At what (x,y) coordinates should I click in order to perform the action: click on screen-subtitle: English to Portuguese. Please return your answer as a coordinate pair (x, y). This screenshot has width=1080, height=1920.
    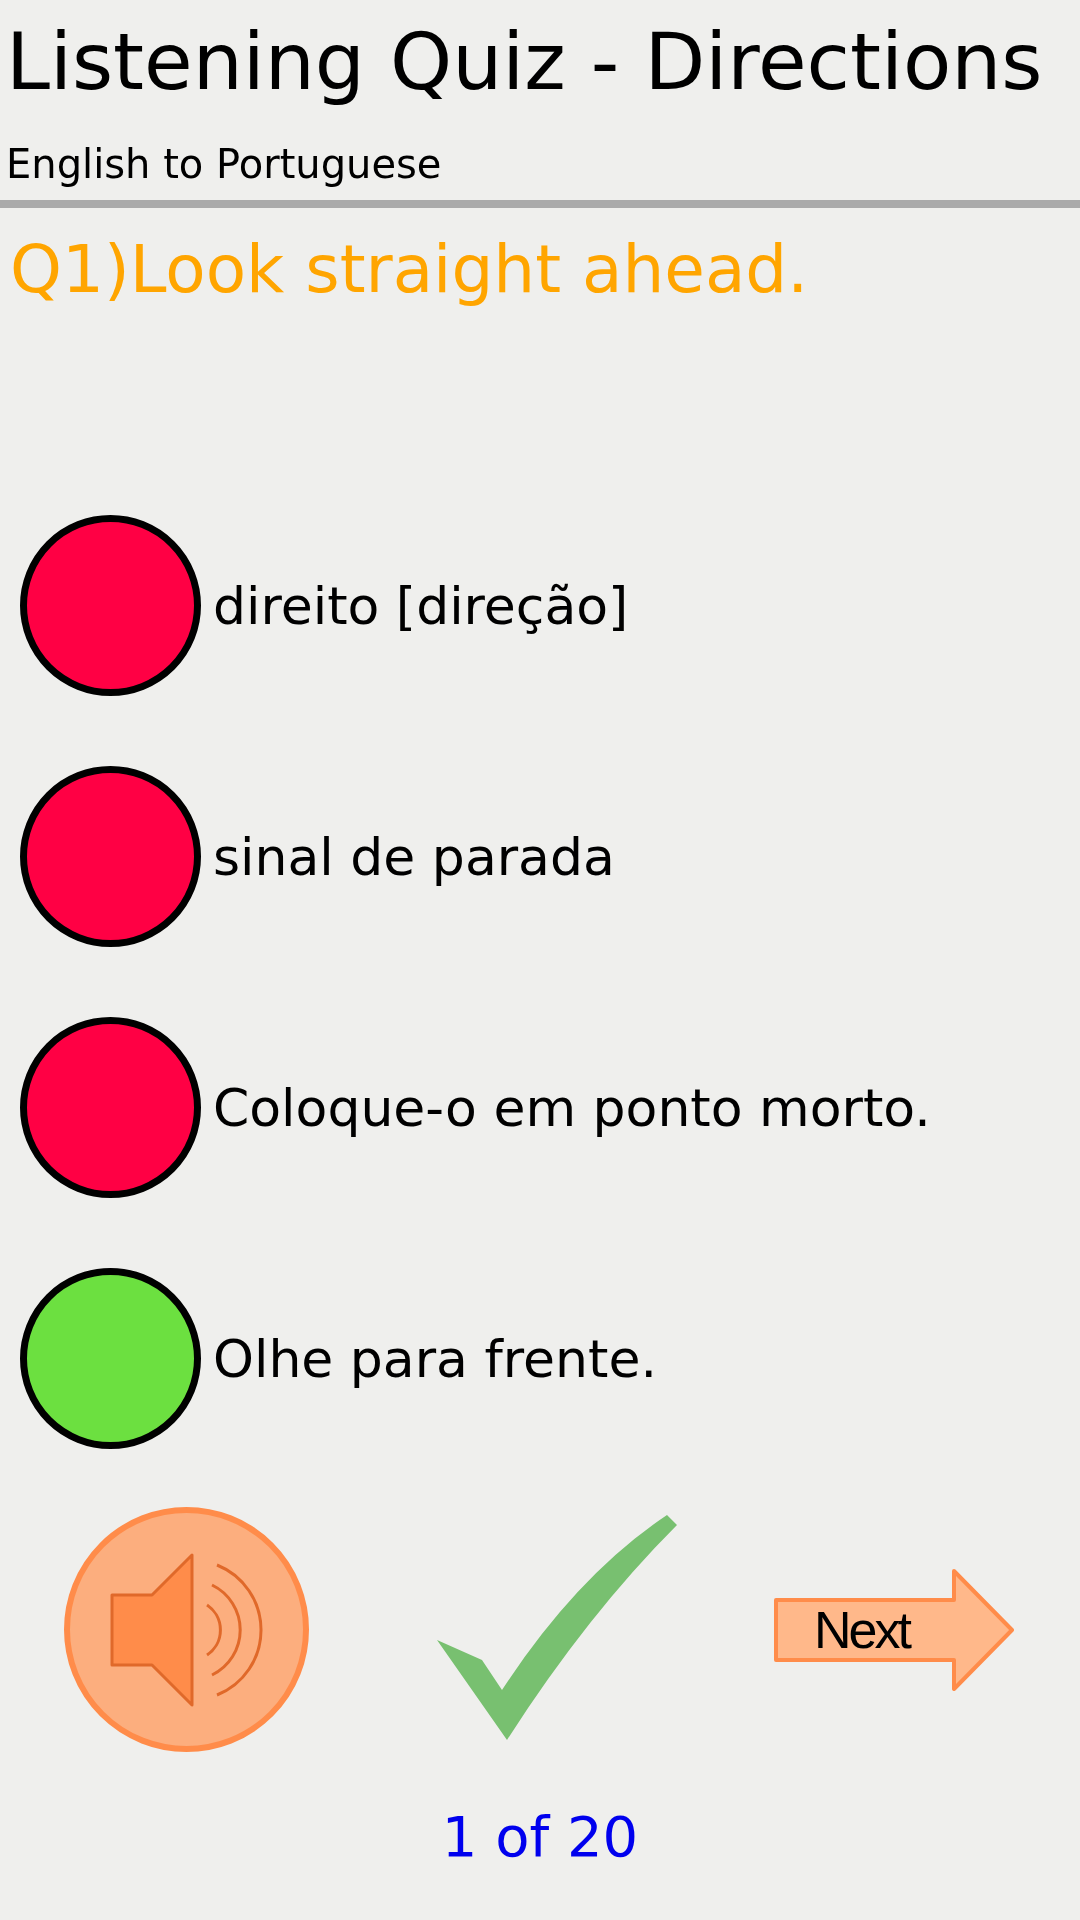
    Looking at the image, I should click on (224, 164).